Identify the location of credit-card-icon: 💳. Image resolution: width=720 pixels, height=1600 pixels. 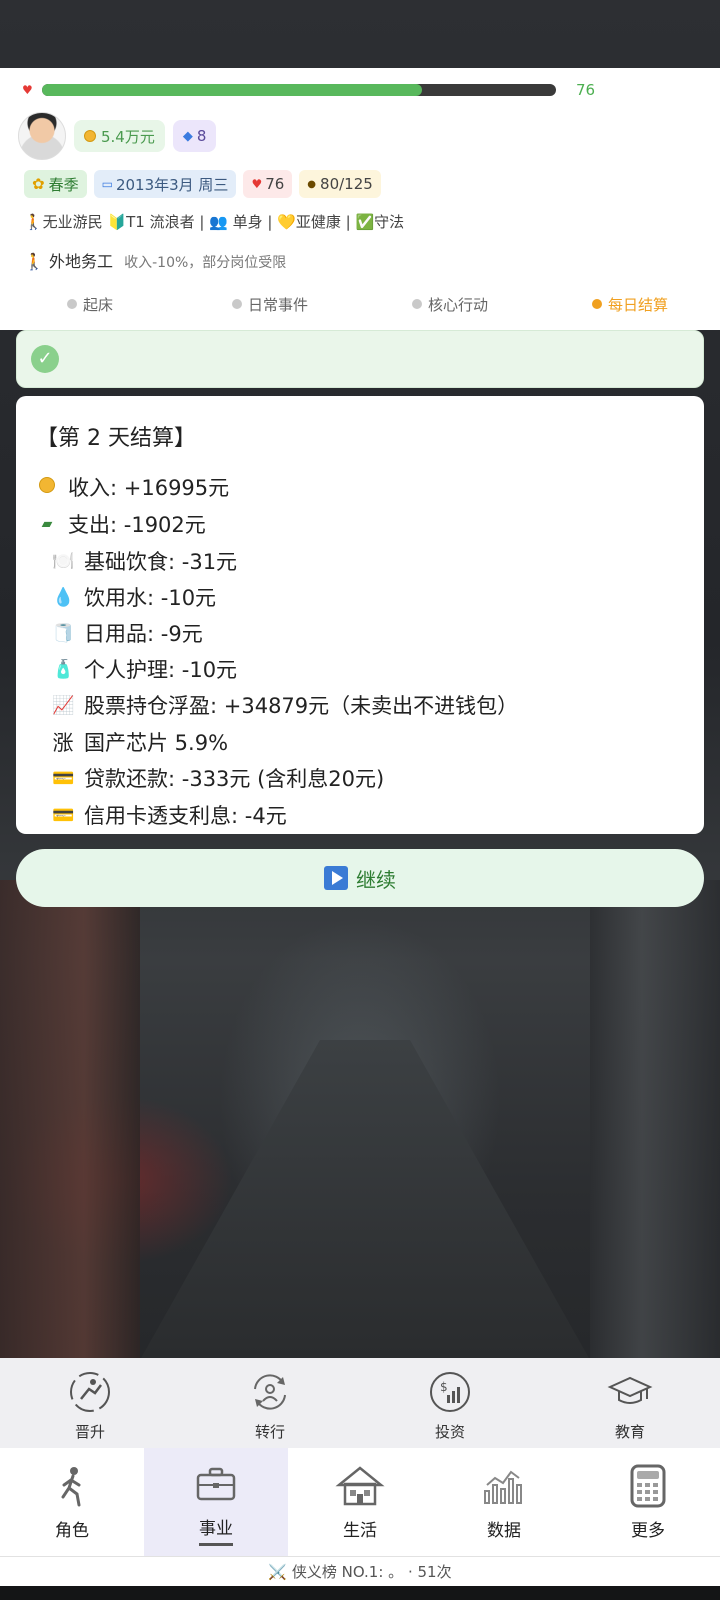
(63, 815).